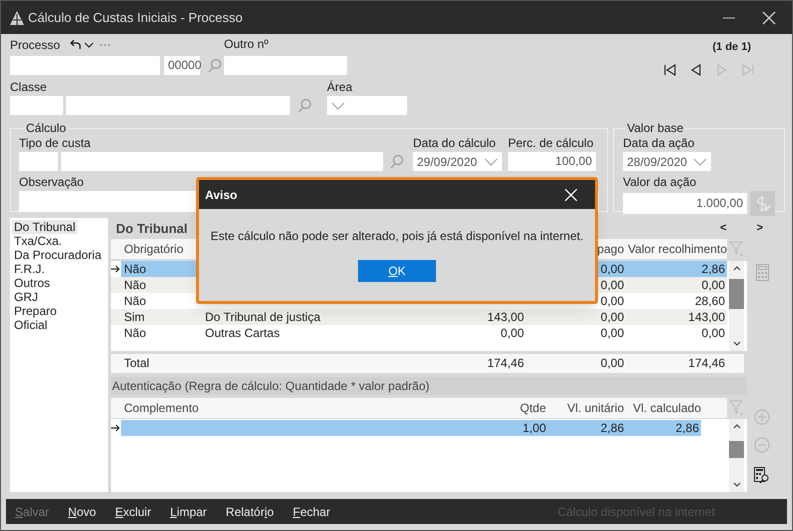 This screenshot has height=531, width=793. What do you see at coordinates (32, 283) in the screenshot?
I see `category-item: Outros` at bounding box center [32, 283].